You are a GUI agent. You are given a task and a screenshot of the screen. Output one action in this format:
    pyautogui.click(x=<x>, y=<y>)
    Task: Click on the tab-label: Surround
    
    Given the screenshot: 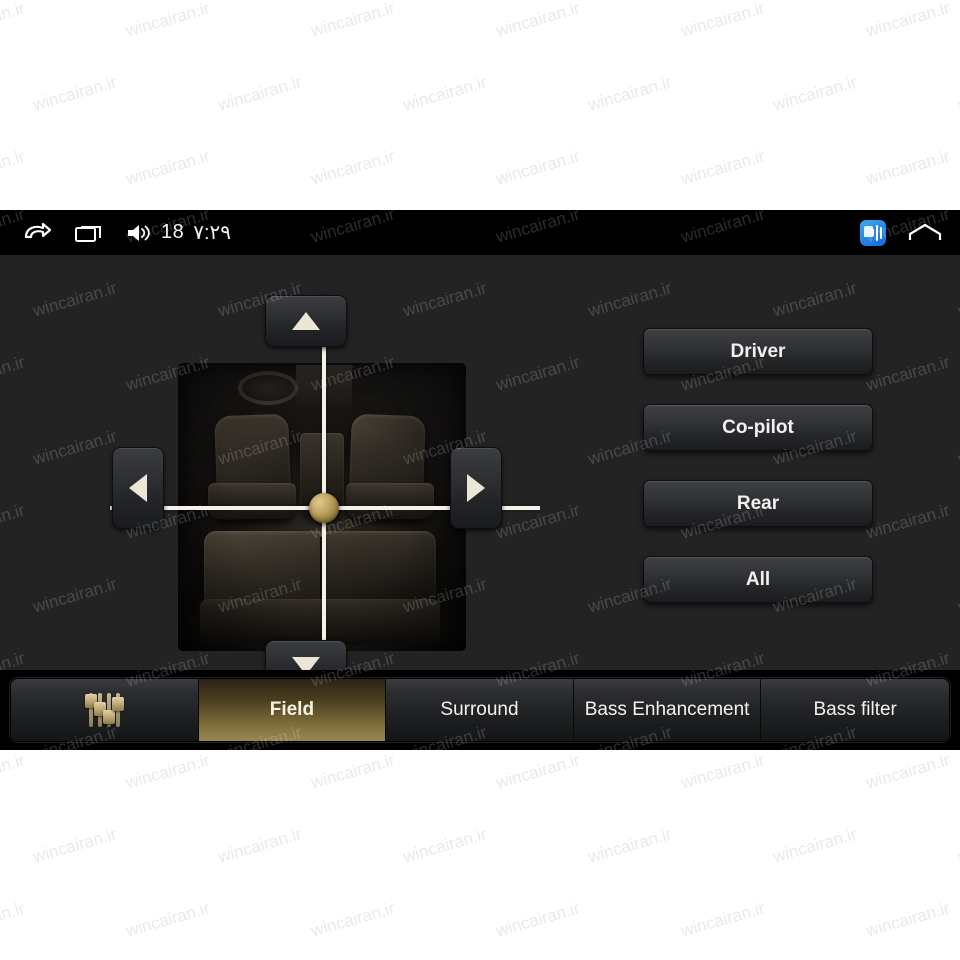 What is the action you would take?
    pyautogui.click(x=479, y=709)
    